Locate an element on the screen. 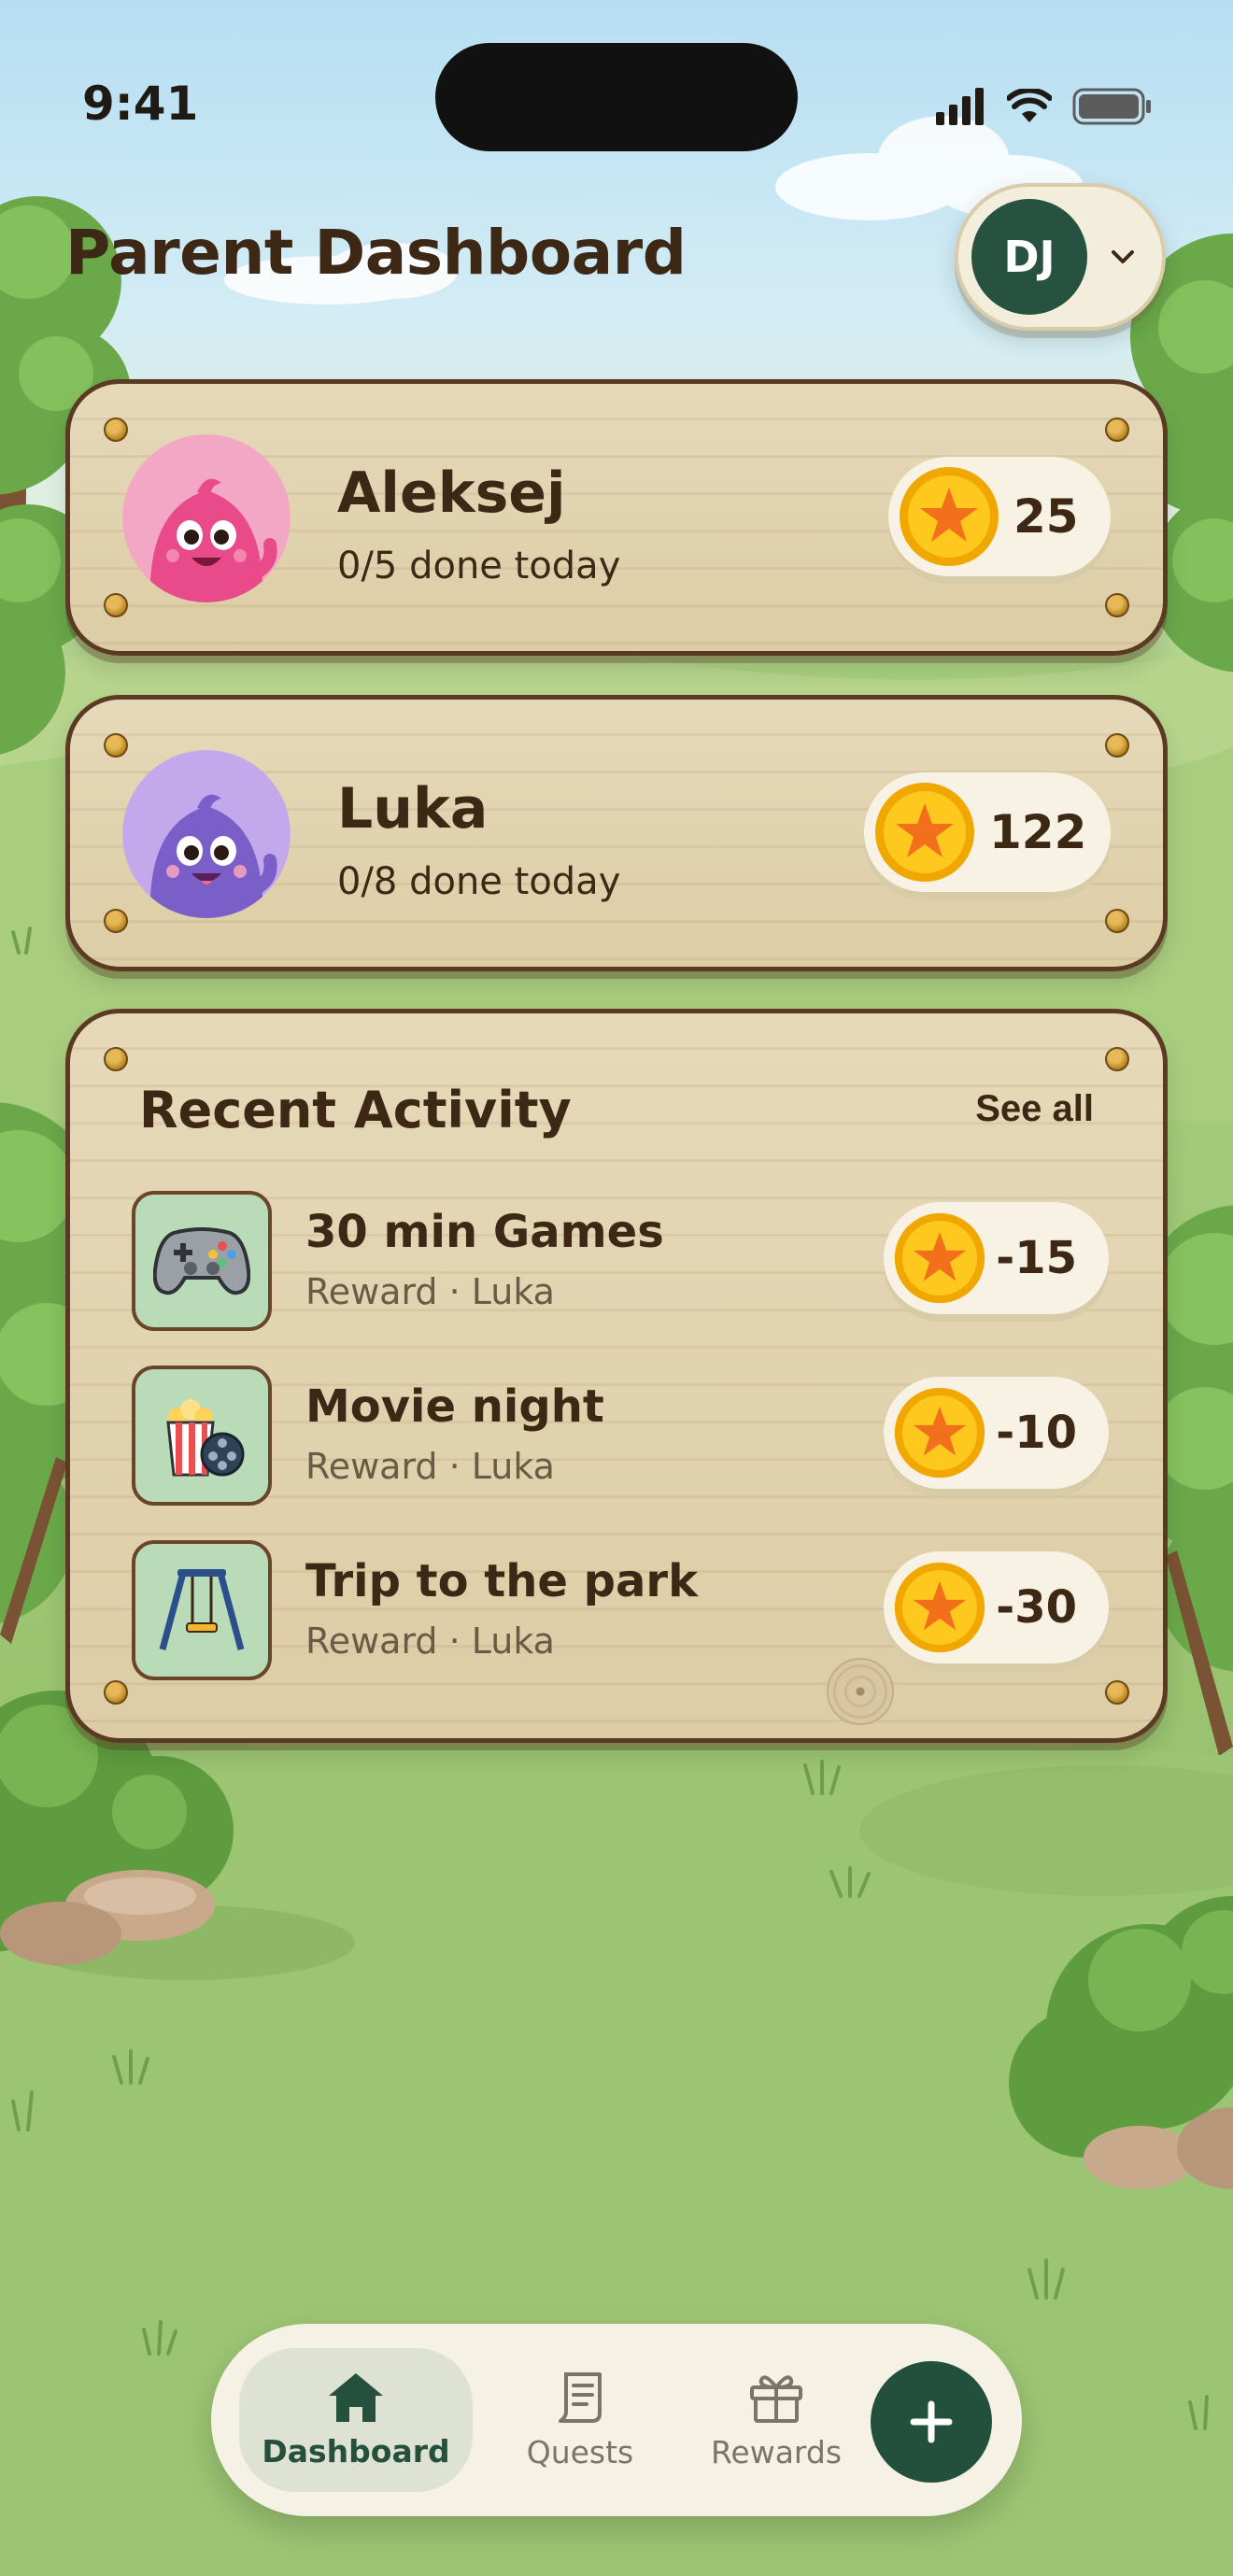 This screenshot has width=1233, height=2576. kid-progress: 0/8 done today is located at coordinates (479, 881).